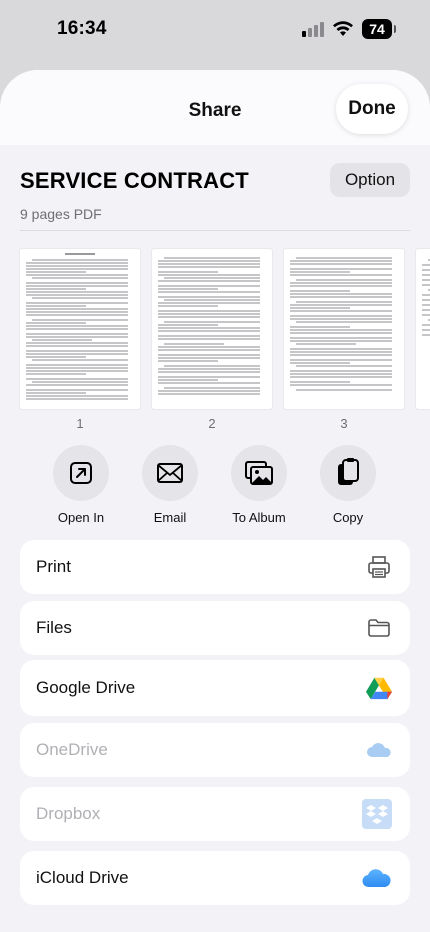 This screenshot has width=430, height=932. What do you see at coordinates (379, 688) in the screenshot?
I see `google-drive-icon` at bounding box center [379, 688].